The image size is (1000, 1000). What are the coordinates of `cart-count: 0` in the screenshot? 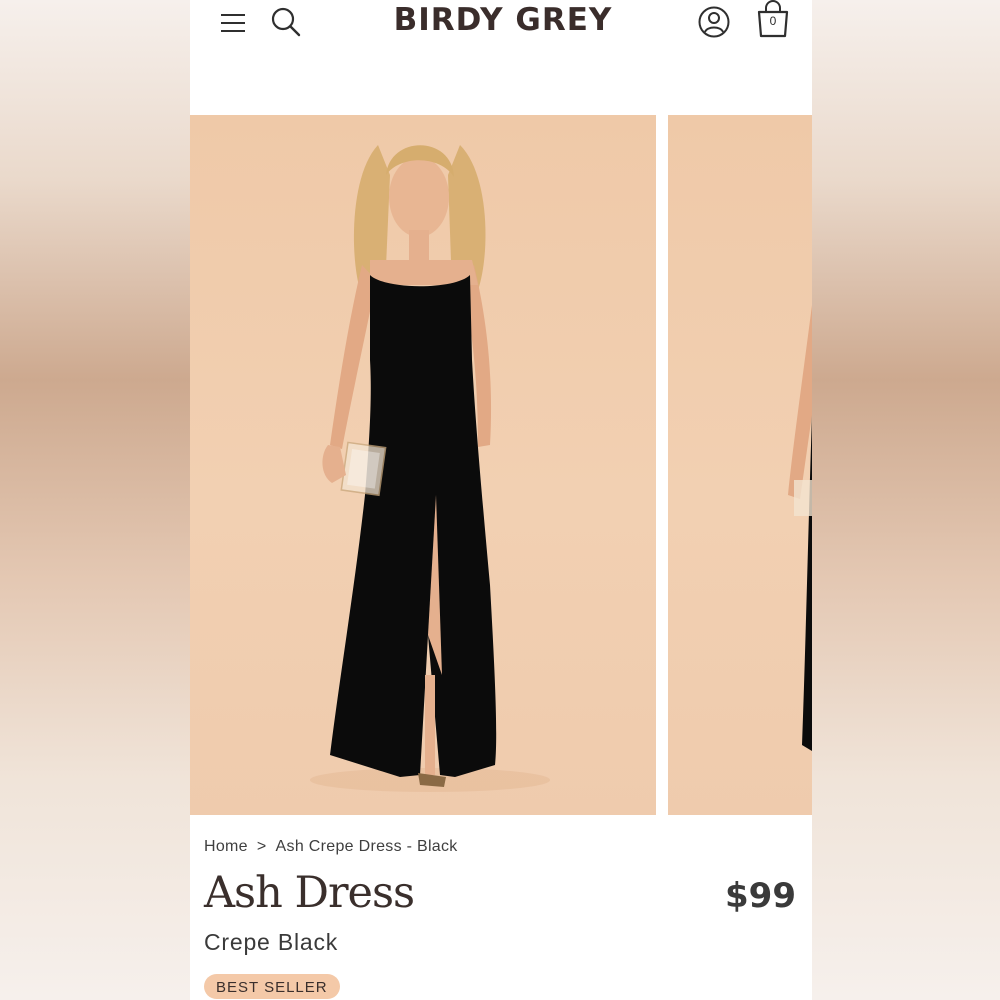 It's located at (773, 21).